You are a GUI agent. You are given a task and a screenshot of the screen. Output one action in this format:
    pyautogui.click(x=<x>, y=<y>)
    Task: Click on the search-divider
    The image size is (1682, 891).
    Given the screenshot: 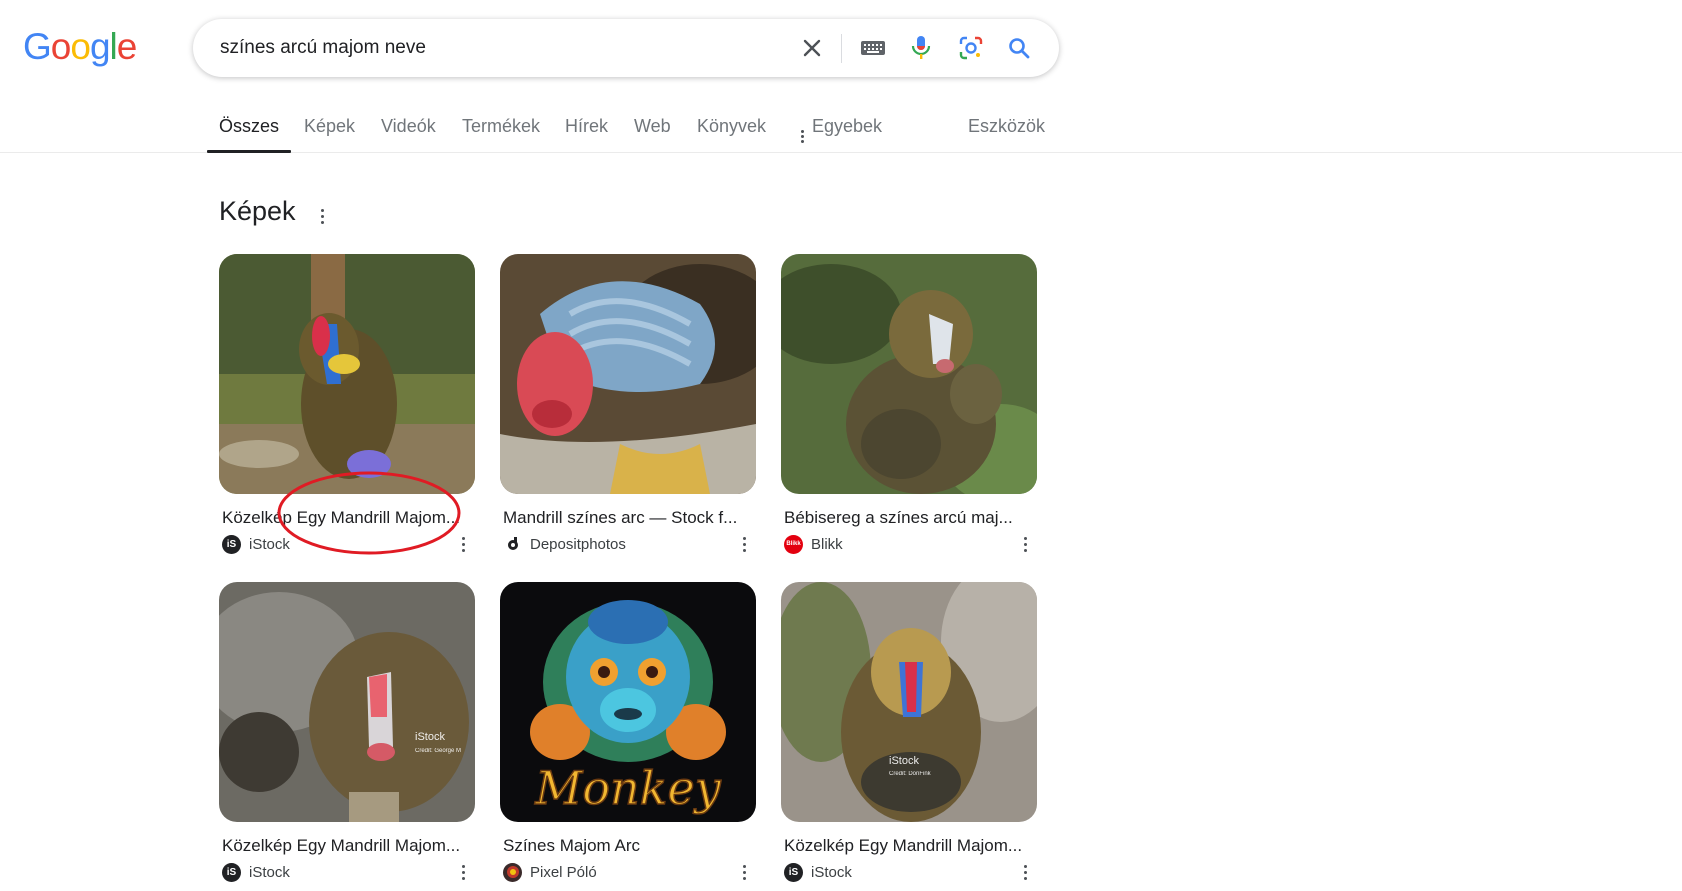 What is the action you would take?
    pyautogui.click(x=841, y=48)
    